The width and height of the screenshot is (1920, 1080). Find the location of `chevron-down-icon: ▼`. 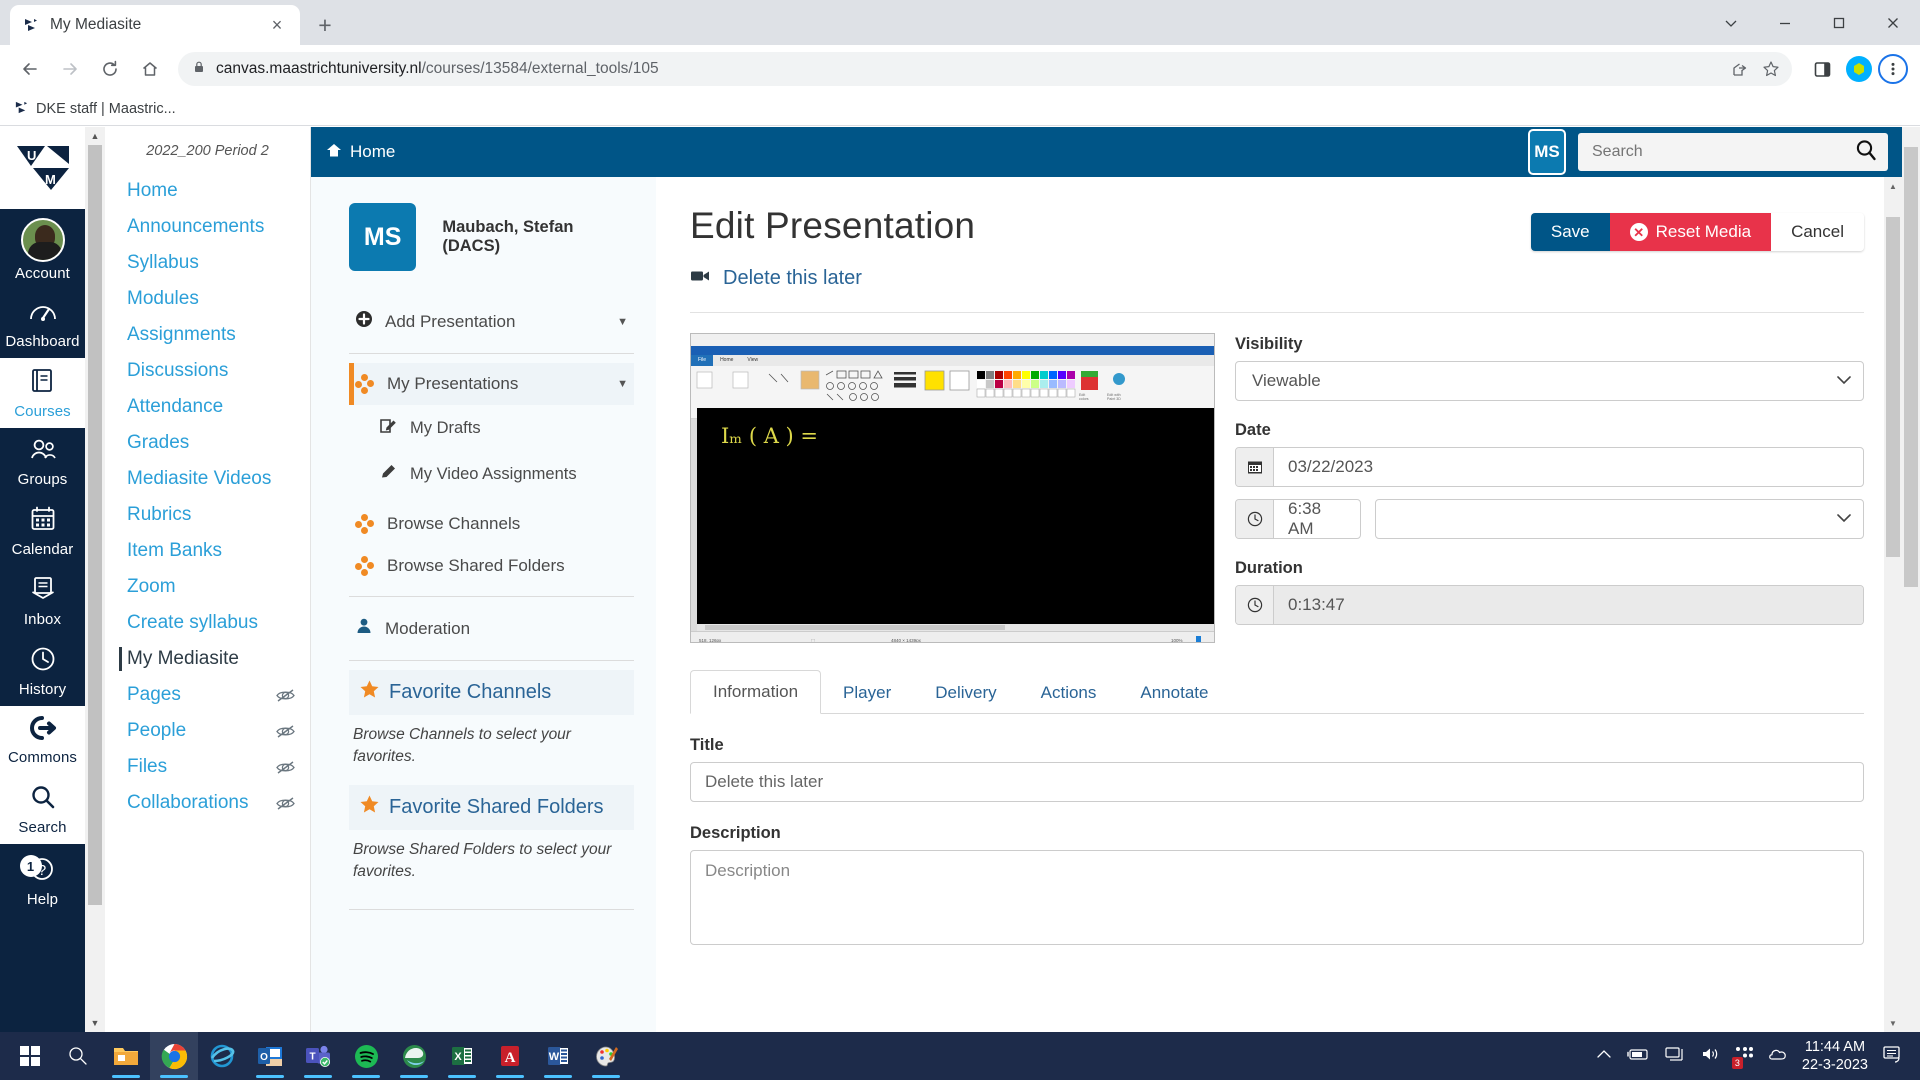

chevron-down-icon: ▼ is located at coordinates (622, 384).